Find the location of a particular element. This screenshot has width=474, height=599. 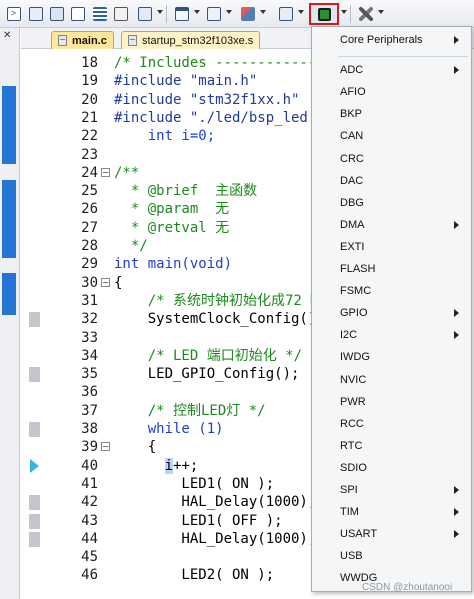

trace-button is located at coordinates (247, 13).